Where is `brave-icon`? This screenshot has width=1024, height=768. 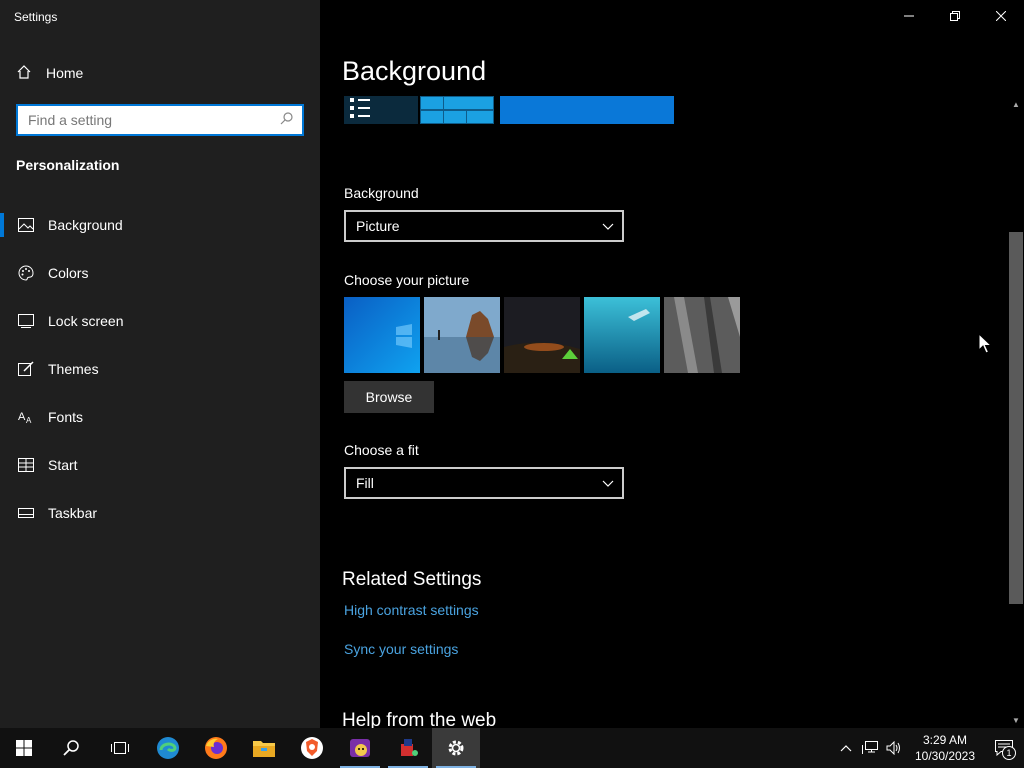 brave-icon is located at coordinates (312, 748).